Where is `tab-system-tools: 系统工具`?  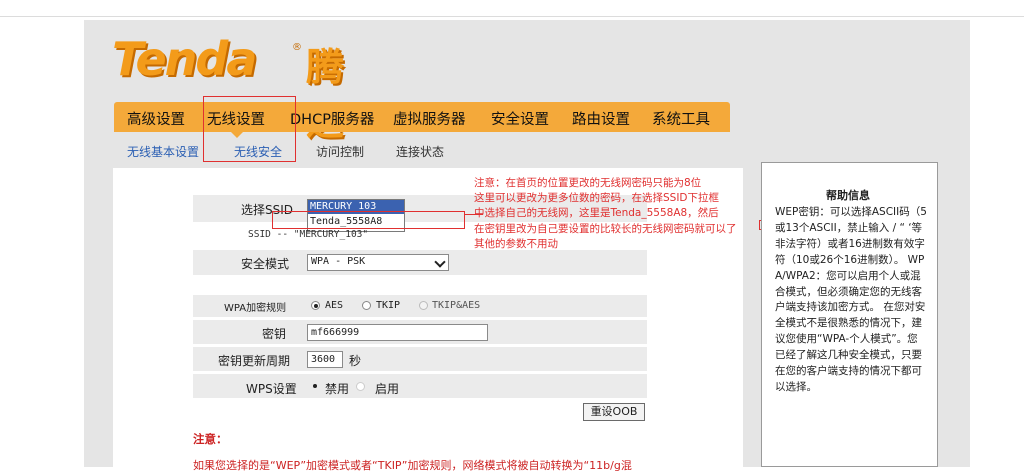 tab-system-tools: 系统工具 is located at coordinates (681, 118).